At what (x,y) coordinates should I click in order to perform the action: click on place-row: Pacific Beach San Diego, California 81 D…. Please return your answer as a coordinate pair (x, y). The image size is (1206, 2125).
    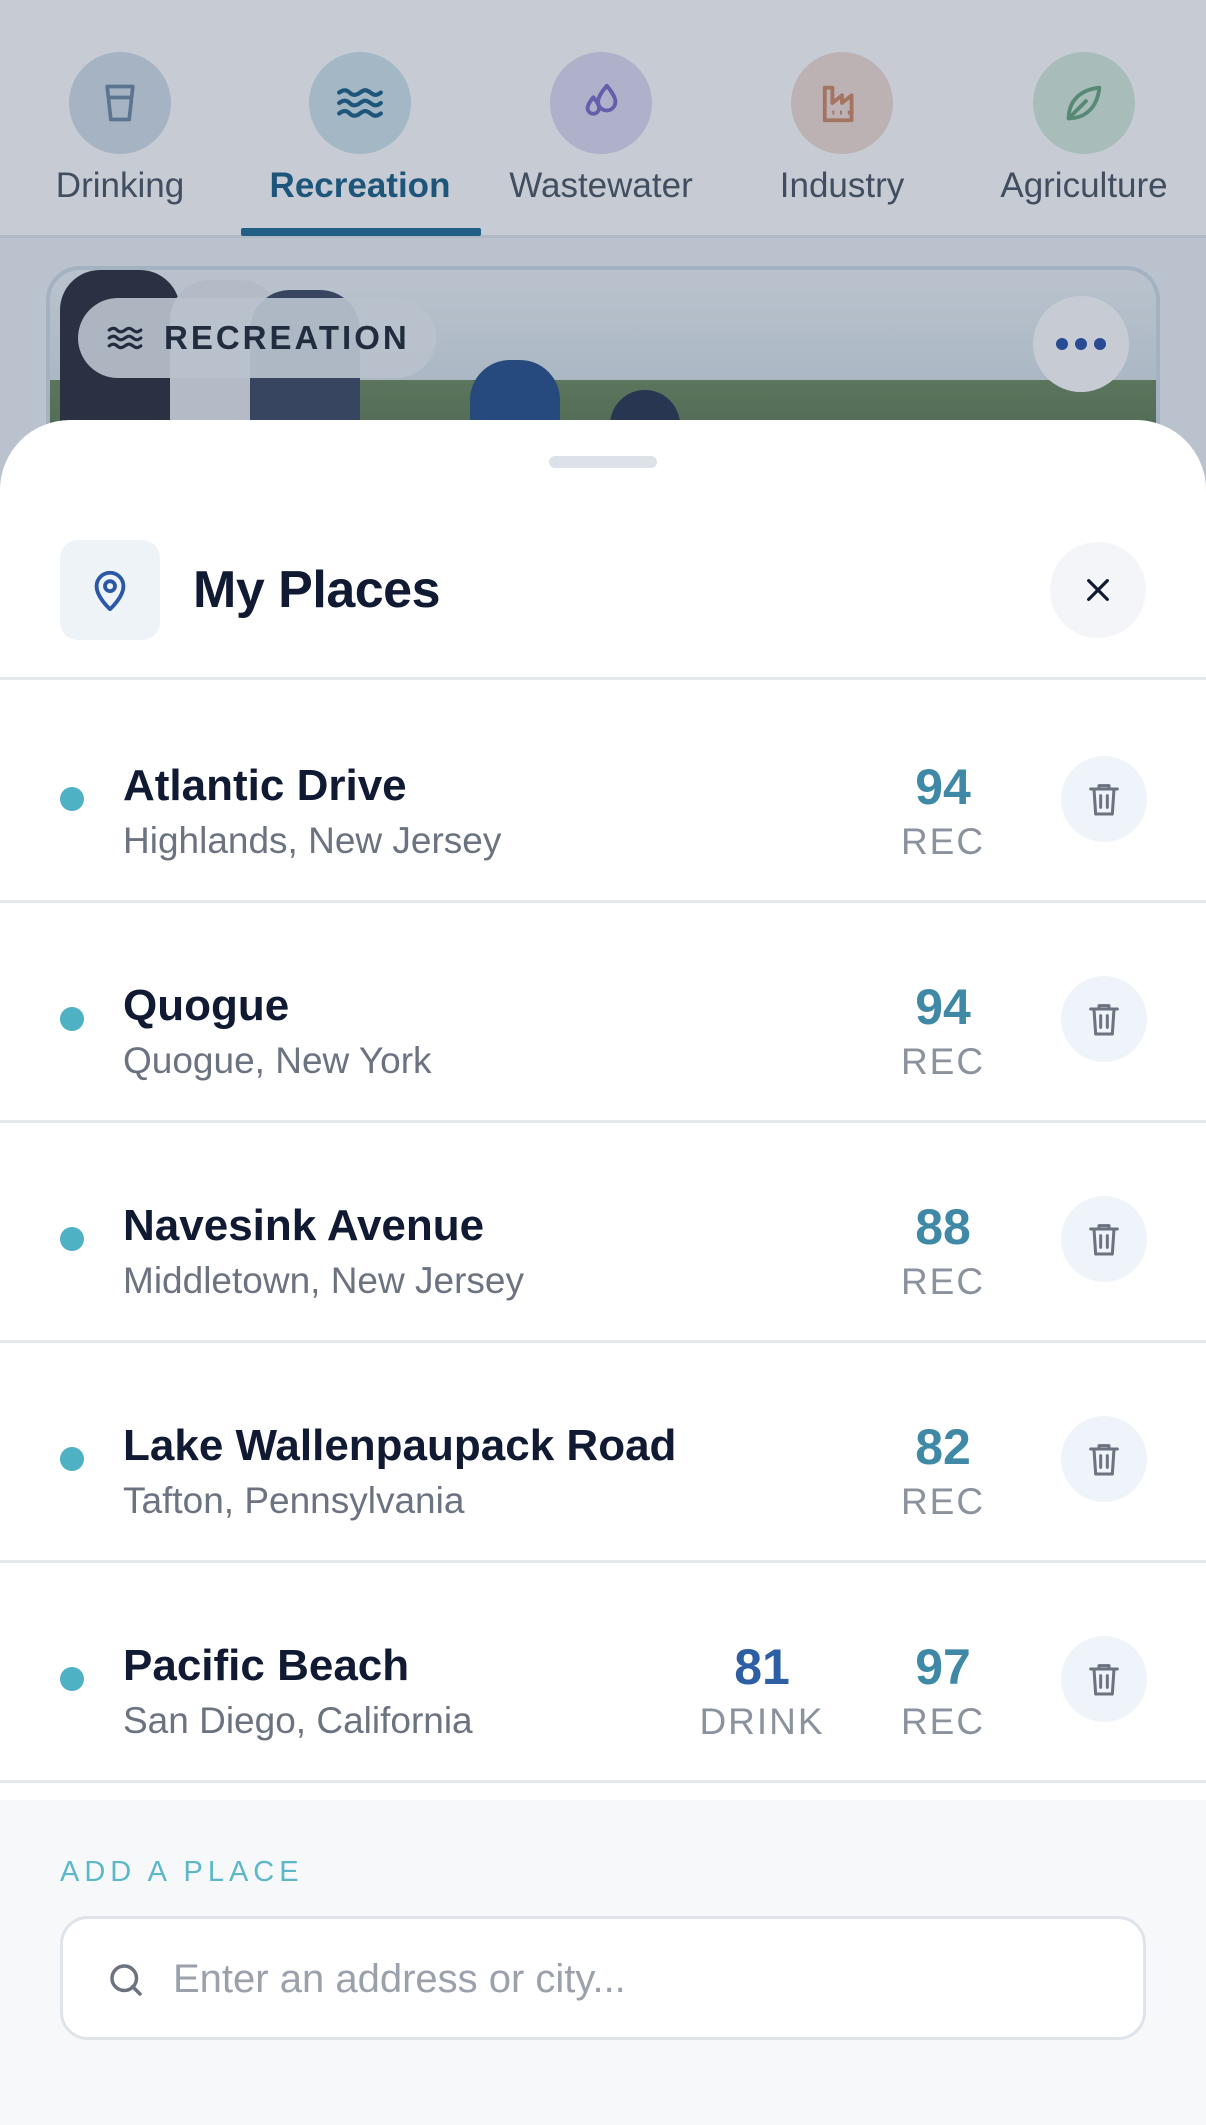
    Looking at the image, I should click on (603, 1673).